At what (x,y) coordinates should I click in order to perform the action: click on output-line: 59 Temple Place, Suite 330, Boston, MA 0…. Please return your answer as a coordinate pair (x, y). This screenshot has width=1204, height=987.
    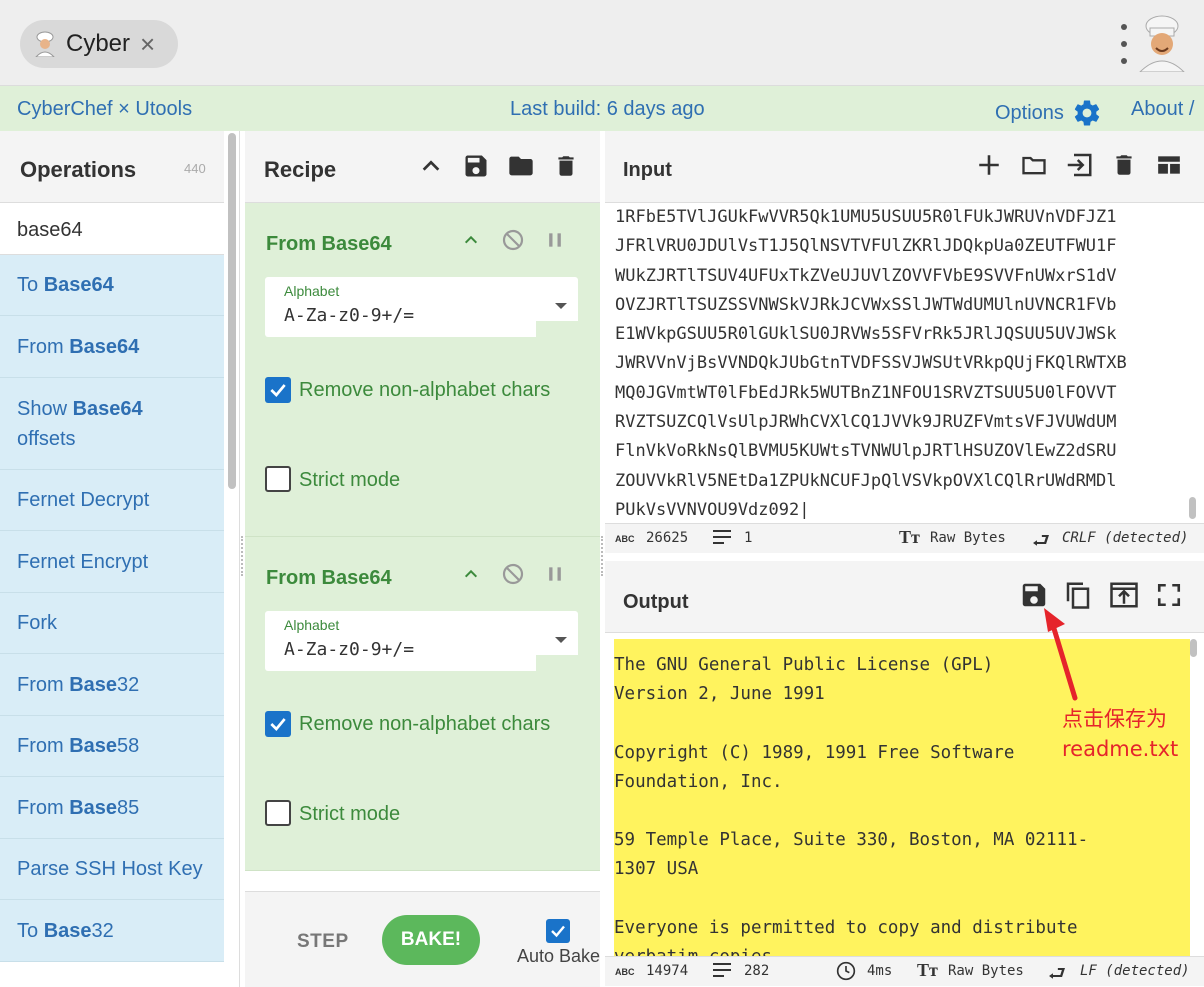
    Looking at the image, I should click on (851, 840).